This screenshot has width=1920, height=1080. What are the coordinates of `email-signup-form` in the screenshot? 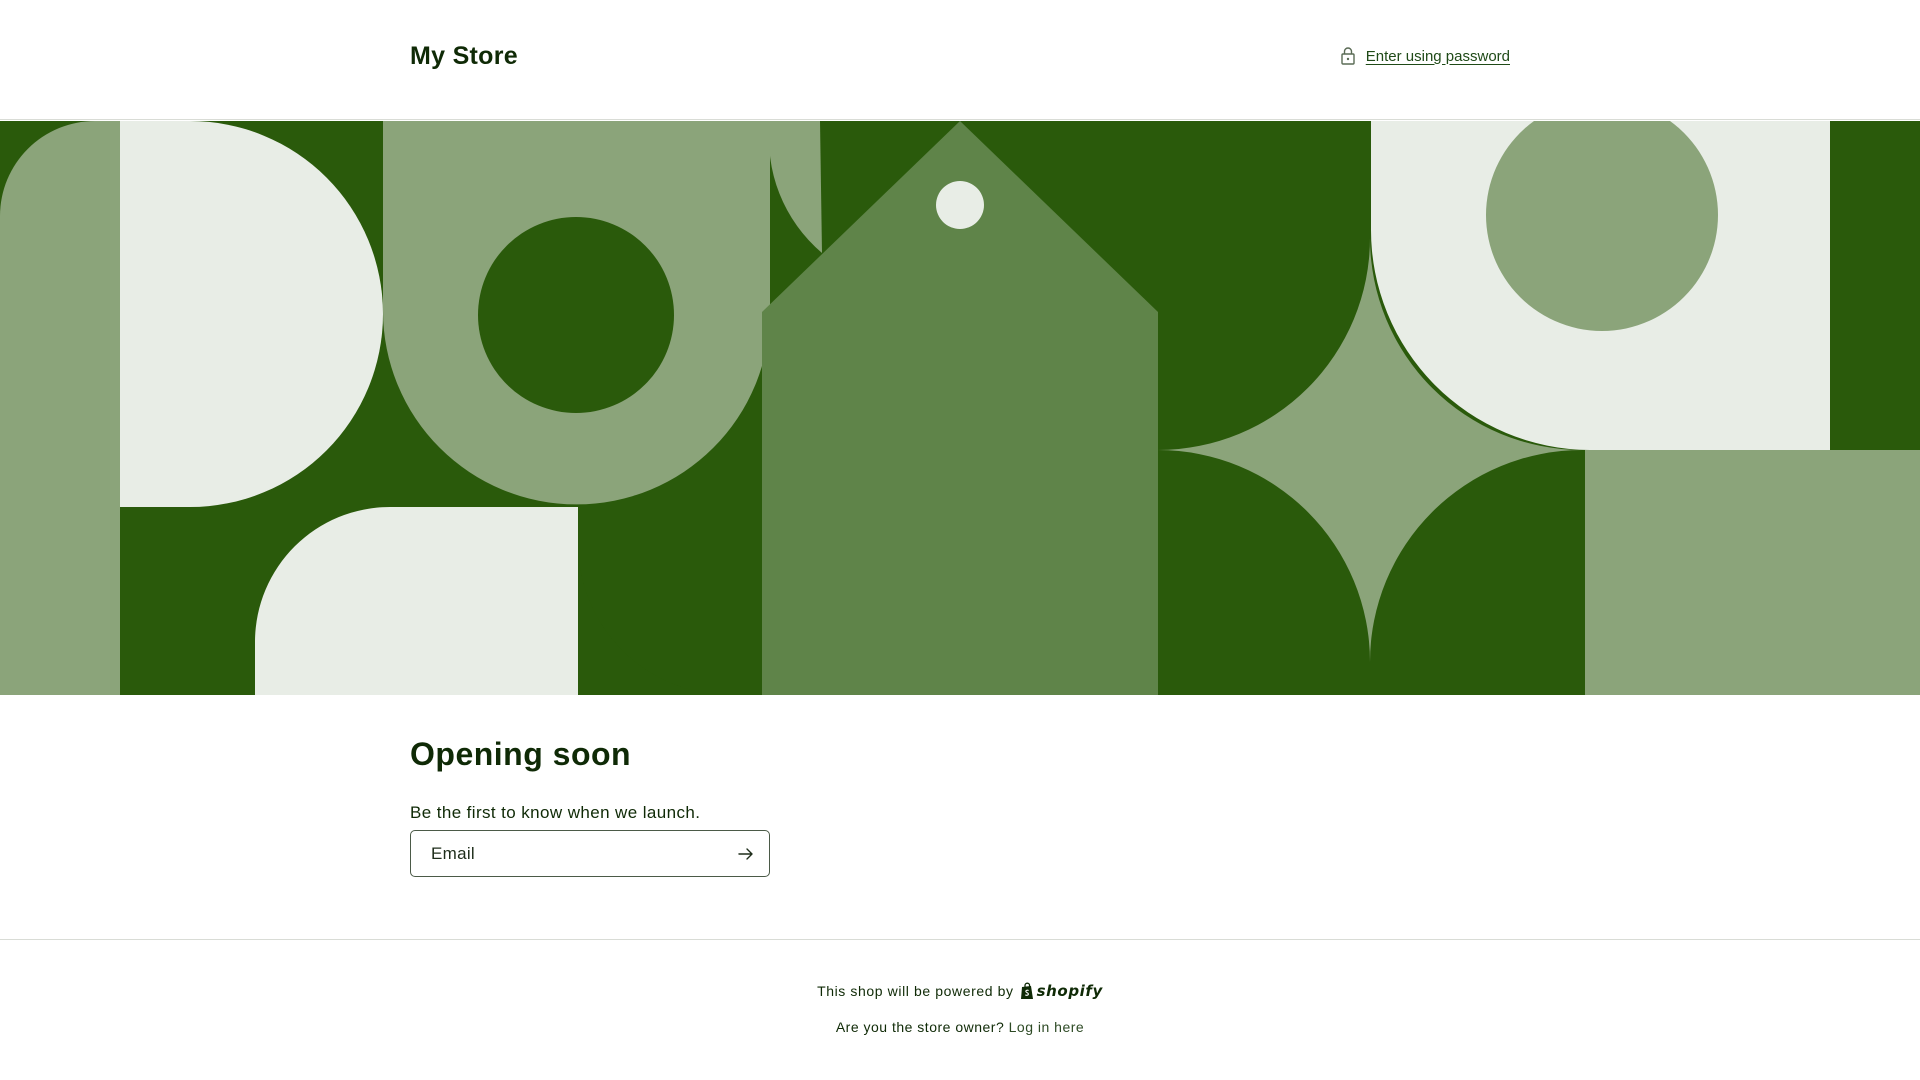 It's located at (590, 853).